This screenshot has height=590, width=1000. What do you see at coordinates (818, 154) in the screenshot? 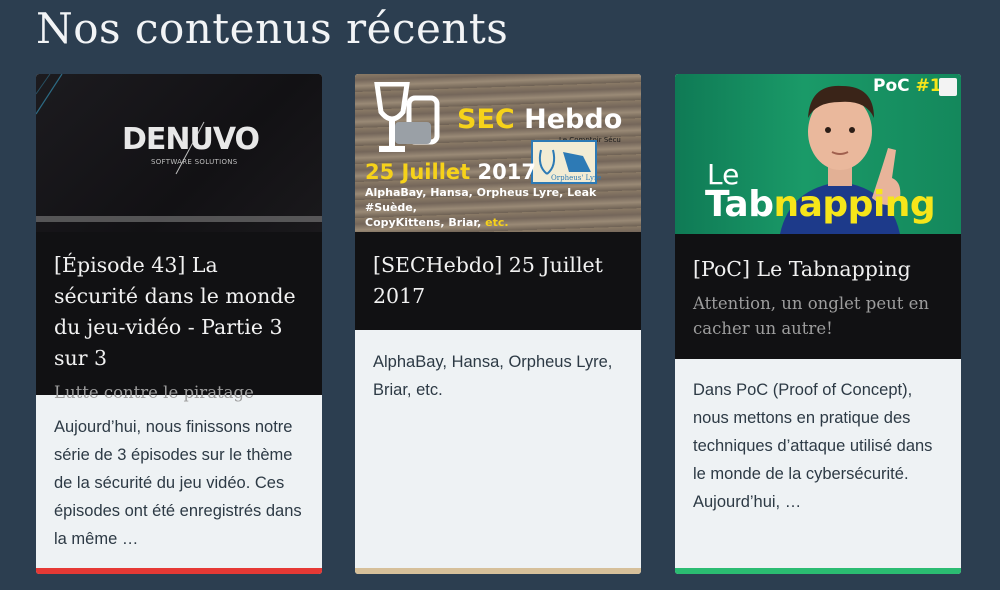
I see `card-thumbnail: PoC #1 Le Tabnapping` at bounding box center [818, 154].